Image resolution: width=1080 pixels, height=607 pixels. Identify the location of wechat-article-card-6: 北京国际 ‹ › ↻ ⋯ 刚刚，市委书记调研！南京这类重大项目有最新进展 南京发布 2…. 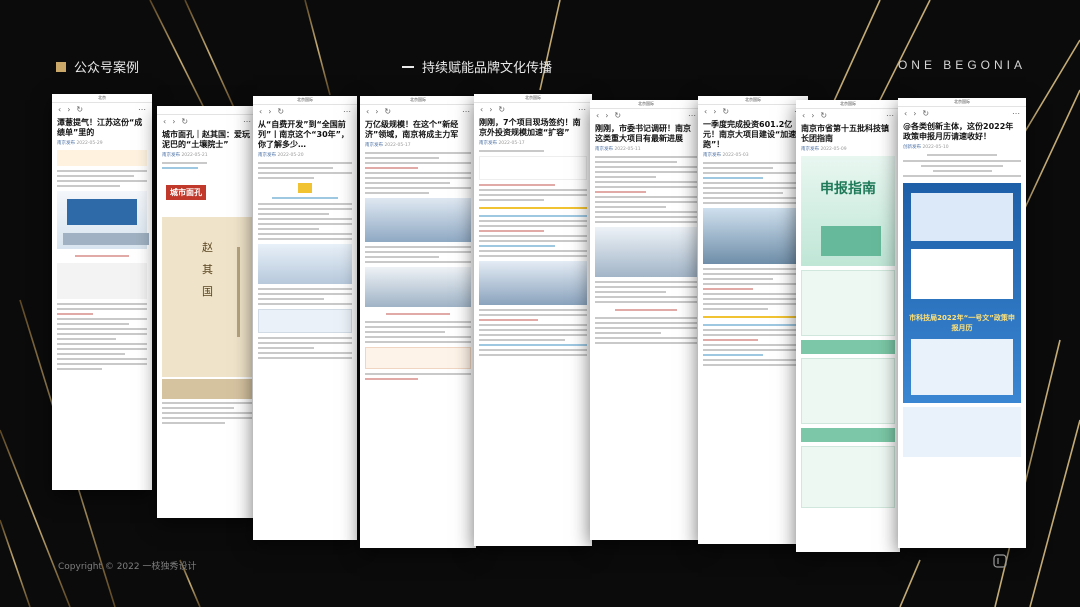
(646, 320).